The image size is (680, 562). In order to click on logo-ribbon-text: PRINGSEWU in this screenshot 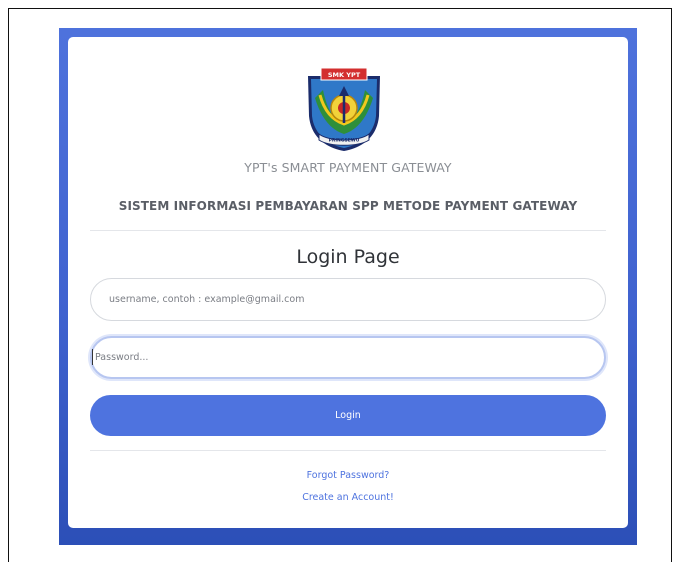, I will do `click(344, 141)`.